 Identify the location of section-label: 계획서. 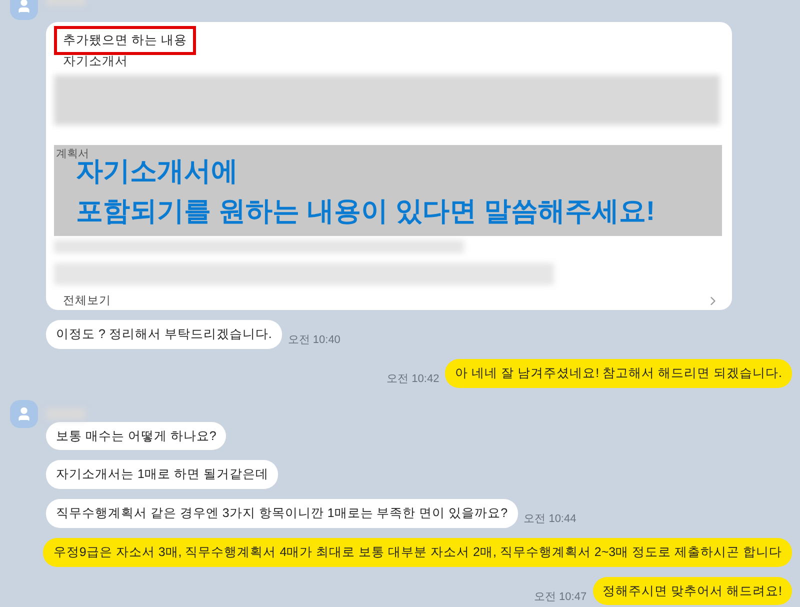
(72, 153).